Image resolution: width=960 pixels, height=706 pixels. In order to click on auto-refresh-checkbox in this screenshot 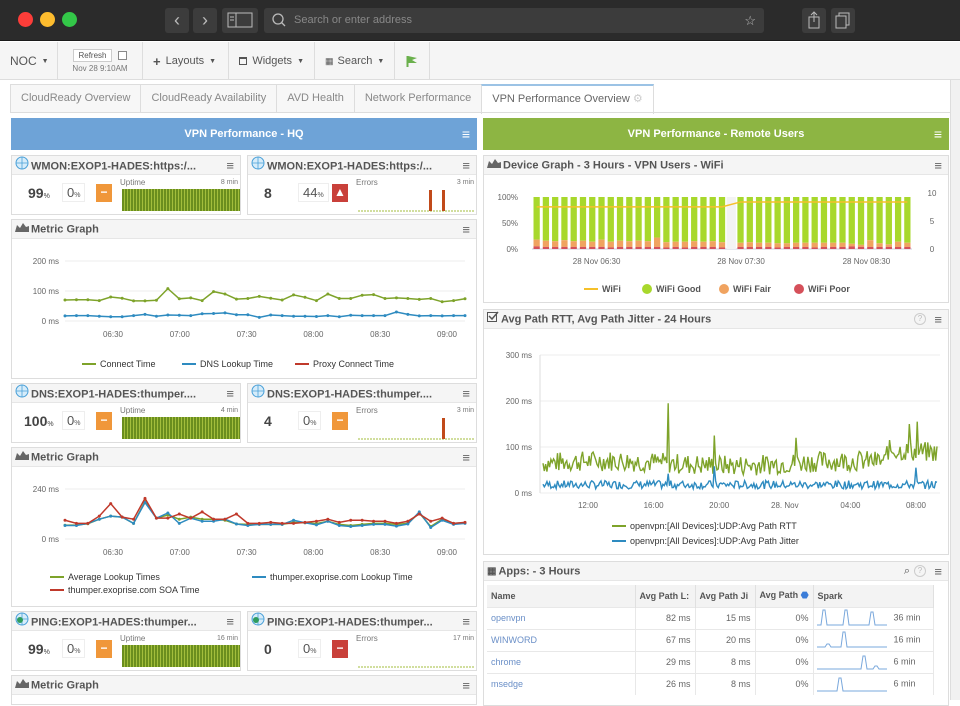, I will do `click(122, 55)`.